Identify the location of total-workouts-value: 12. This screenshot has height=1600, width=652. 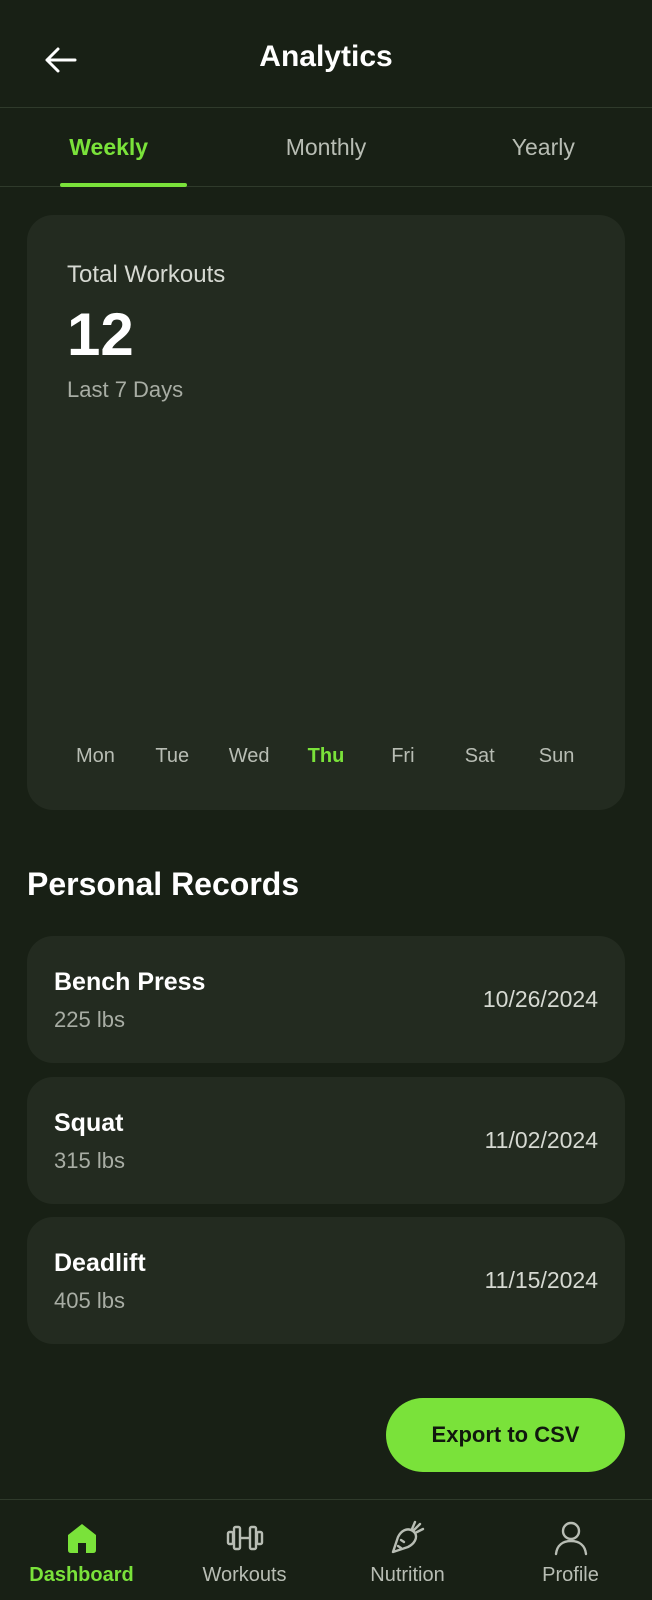
(100, 334).